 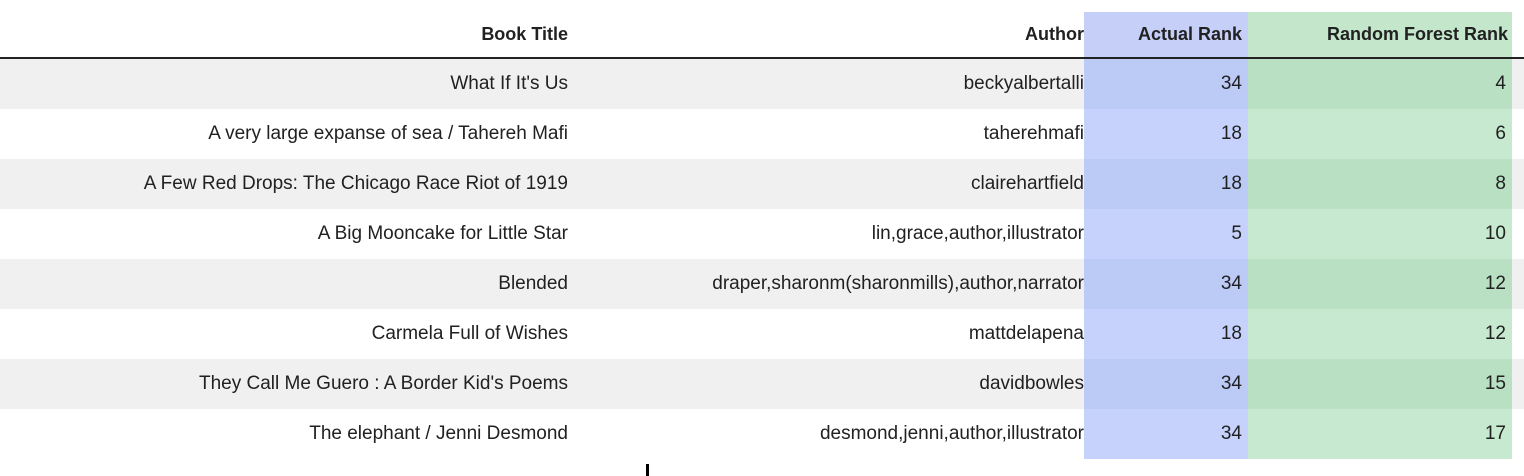 What do you see at coordinates (1023, 83) in the screenshot?
I see `author-cell: beckyalbertalli` at bounding box center [1023, 83].